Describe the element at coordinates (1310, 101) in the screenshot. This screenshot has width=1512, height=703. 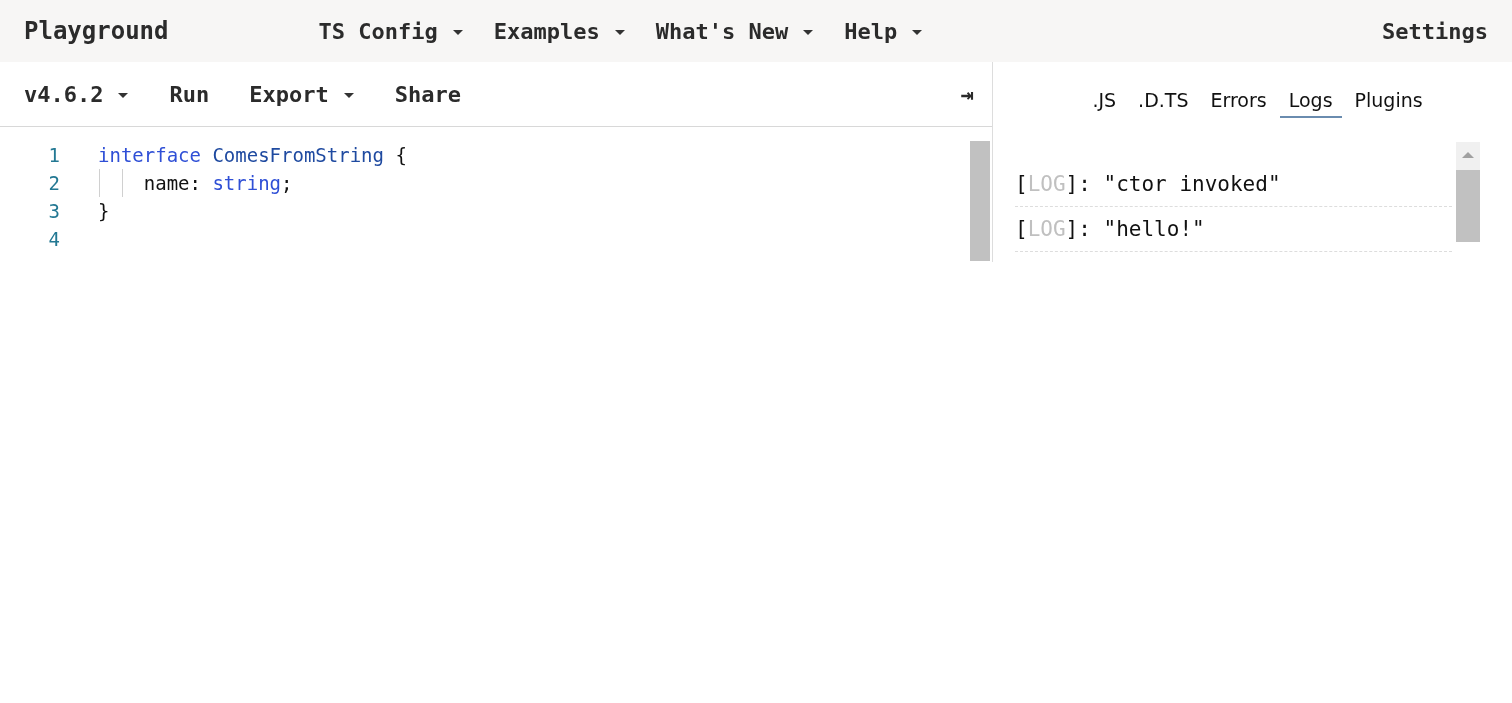
I see `panel-tab: Logs` at that location.